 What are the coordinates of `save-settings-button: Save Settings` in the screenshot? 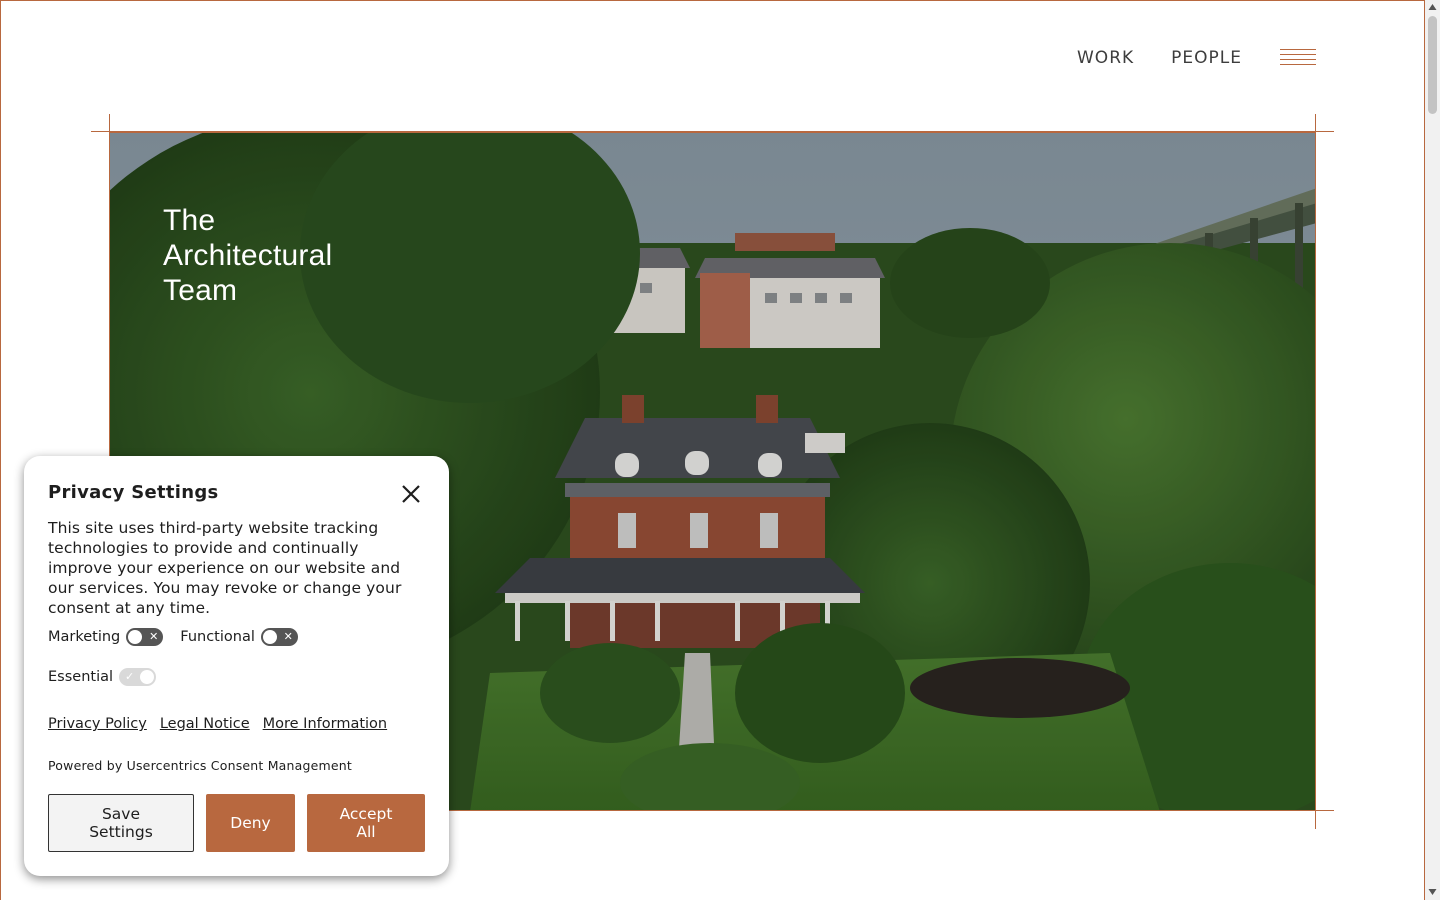 It's located at (121, 823).